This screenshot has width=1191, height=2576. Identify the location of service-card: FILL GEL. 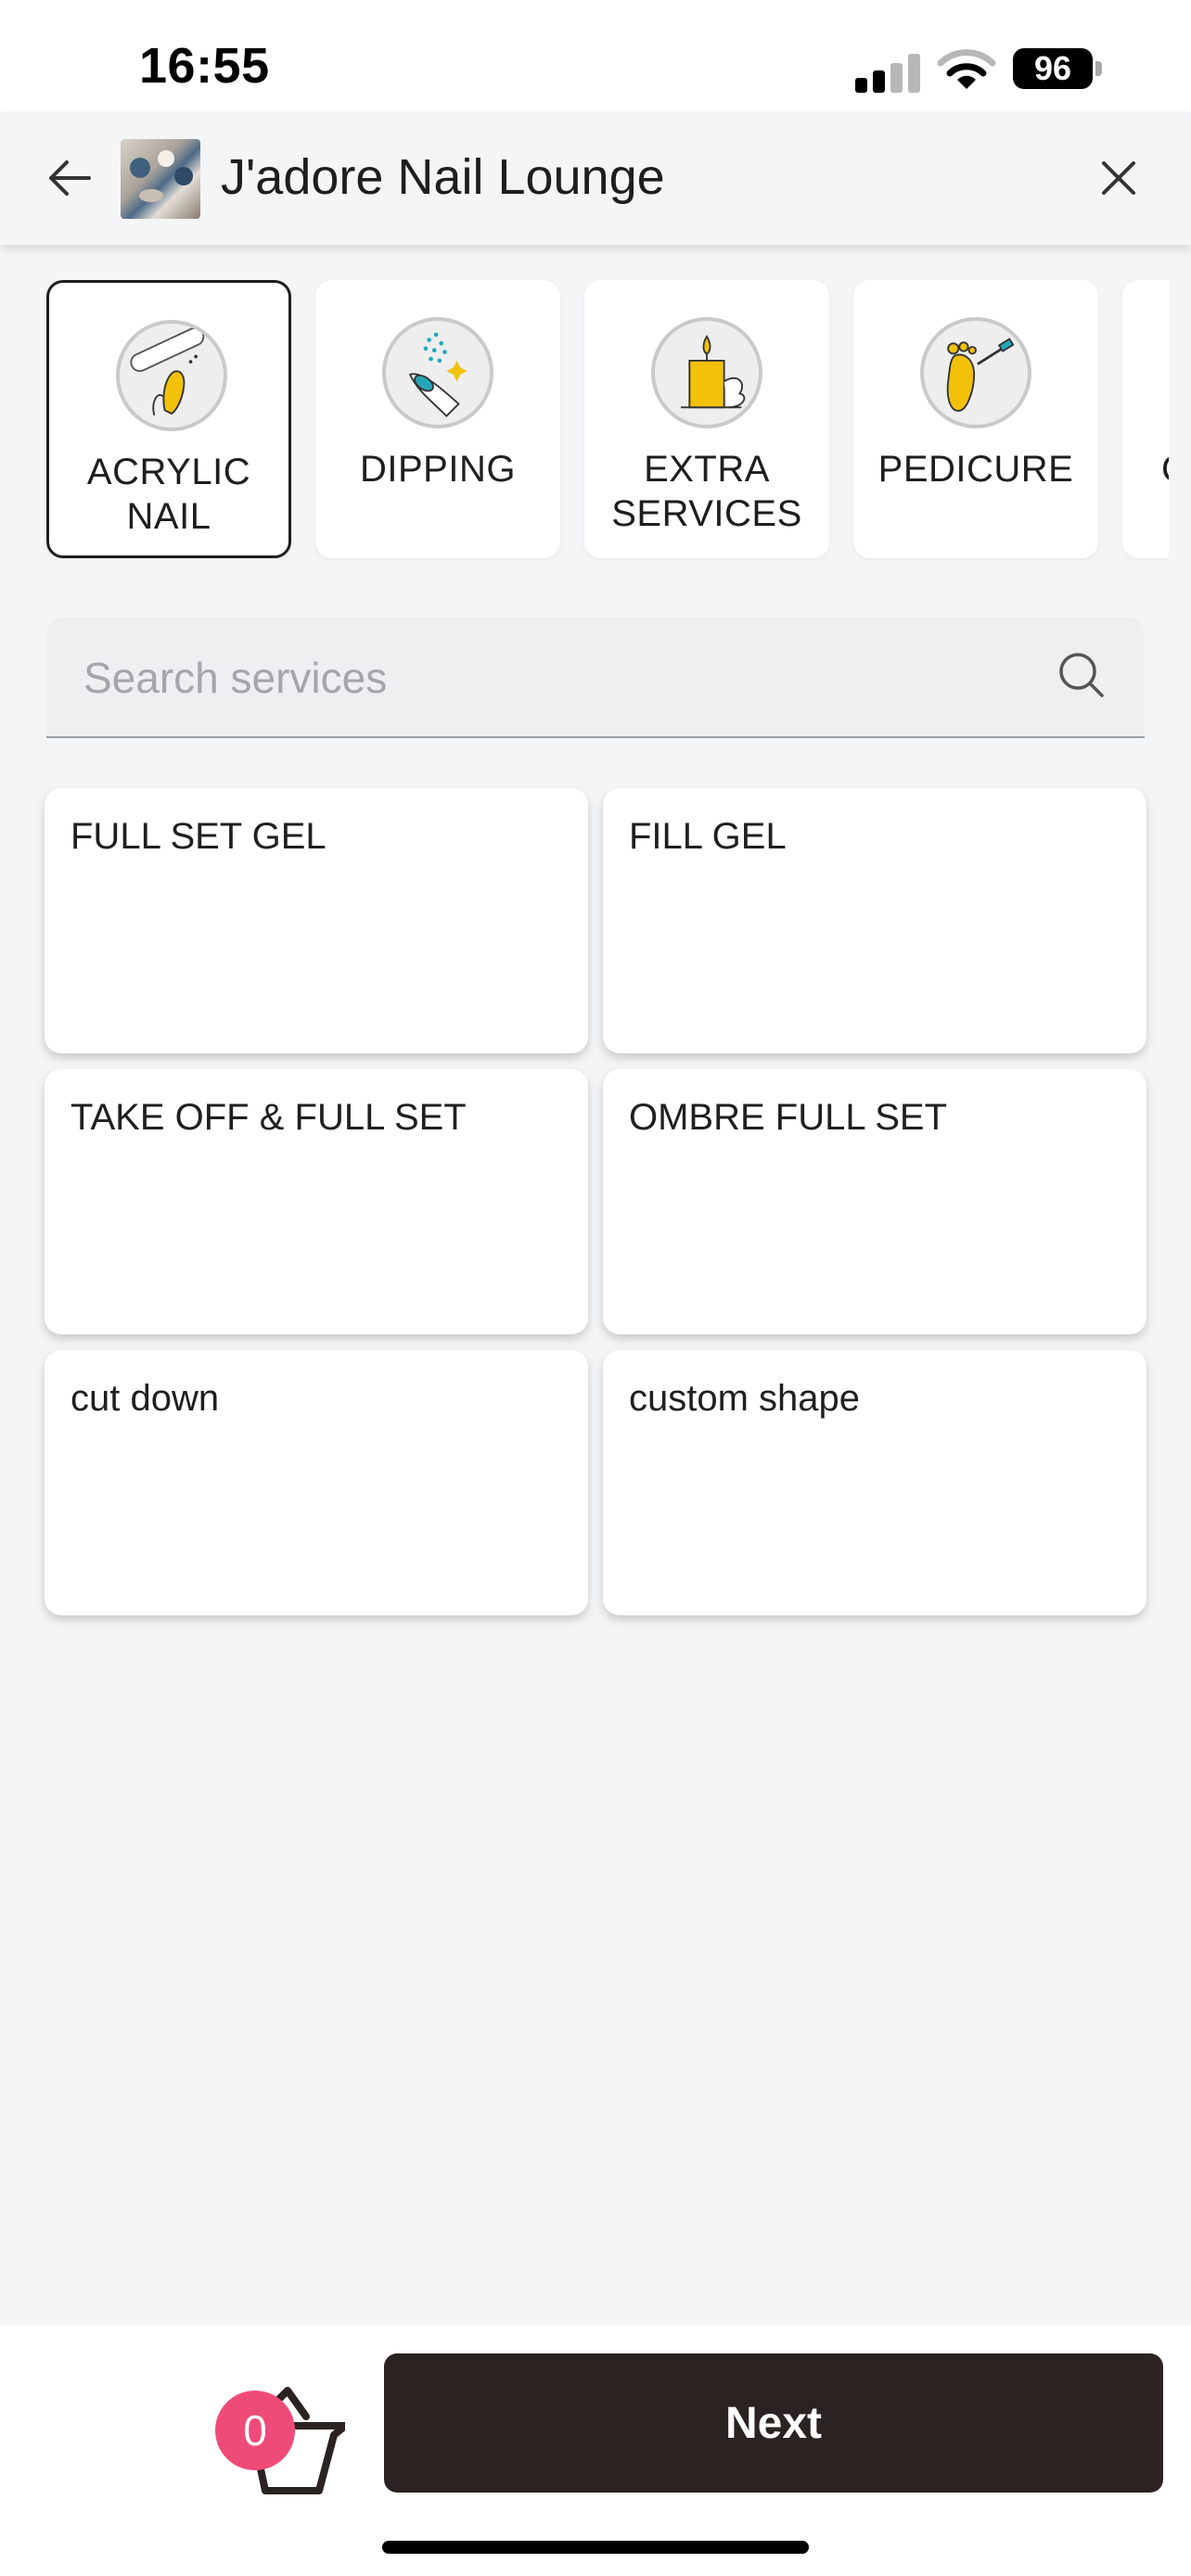
(874, 920).